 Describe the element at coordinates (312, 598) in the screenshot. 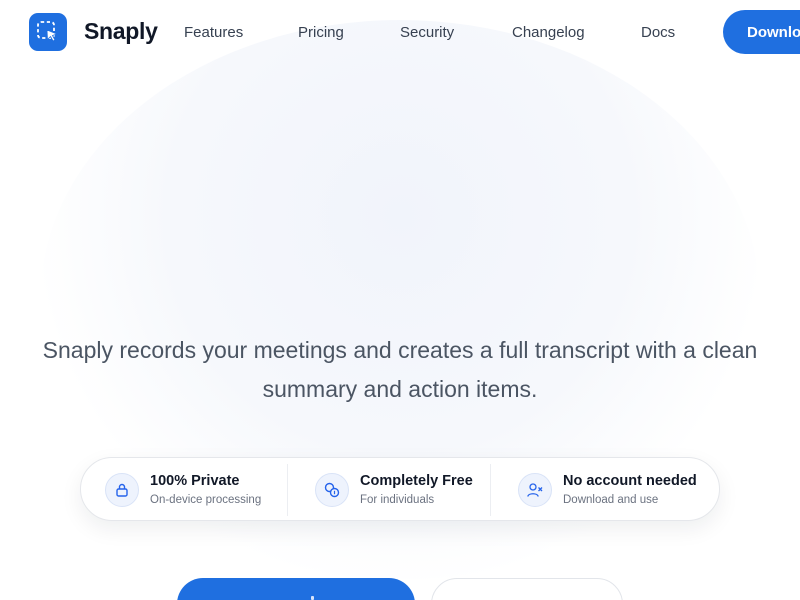

I see `primary-cta-glyph` at that location.